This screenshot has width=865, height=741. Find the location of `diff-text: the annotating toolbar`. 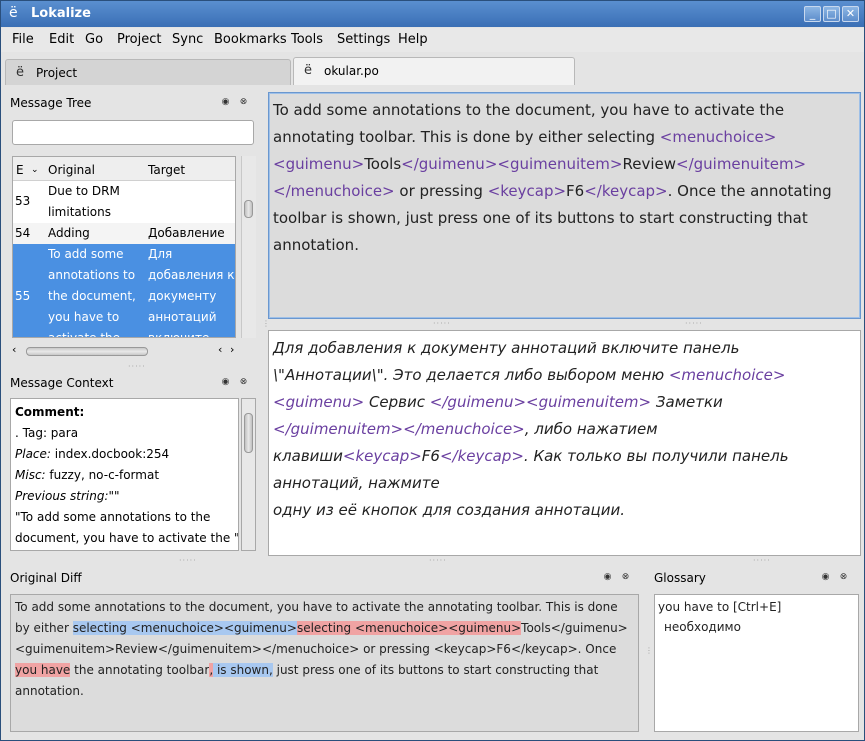

diff-text: the annotating toolbar is located at coordinates (140, 670).